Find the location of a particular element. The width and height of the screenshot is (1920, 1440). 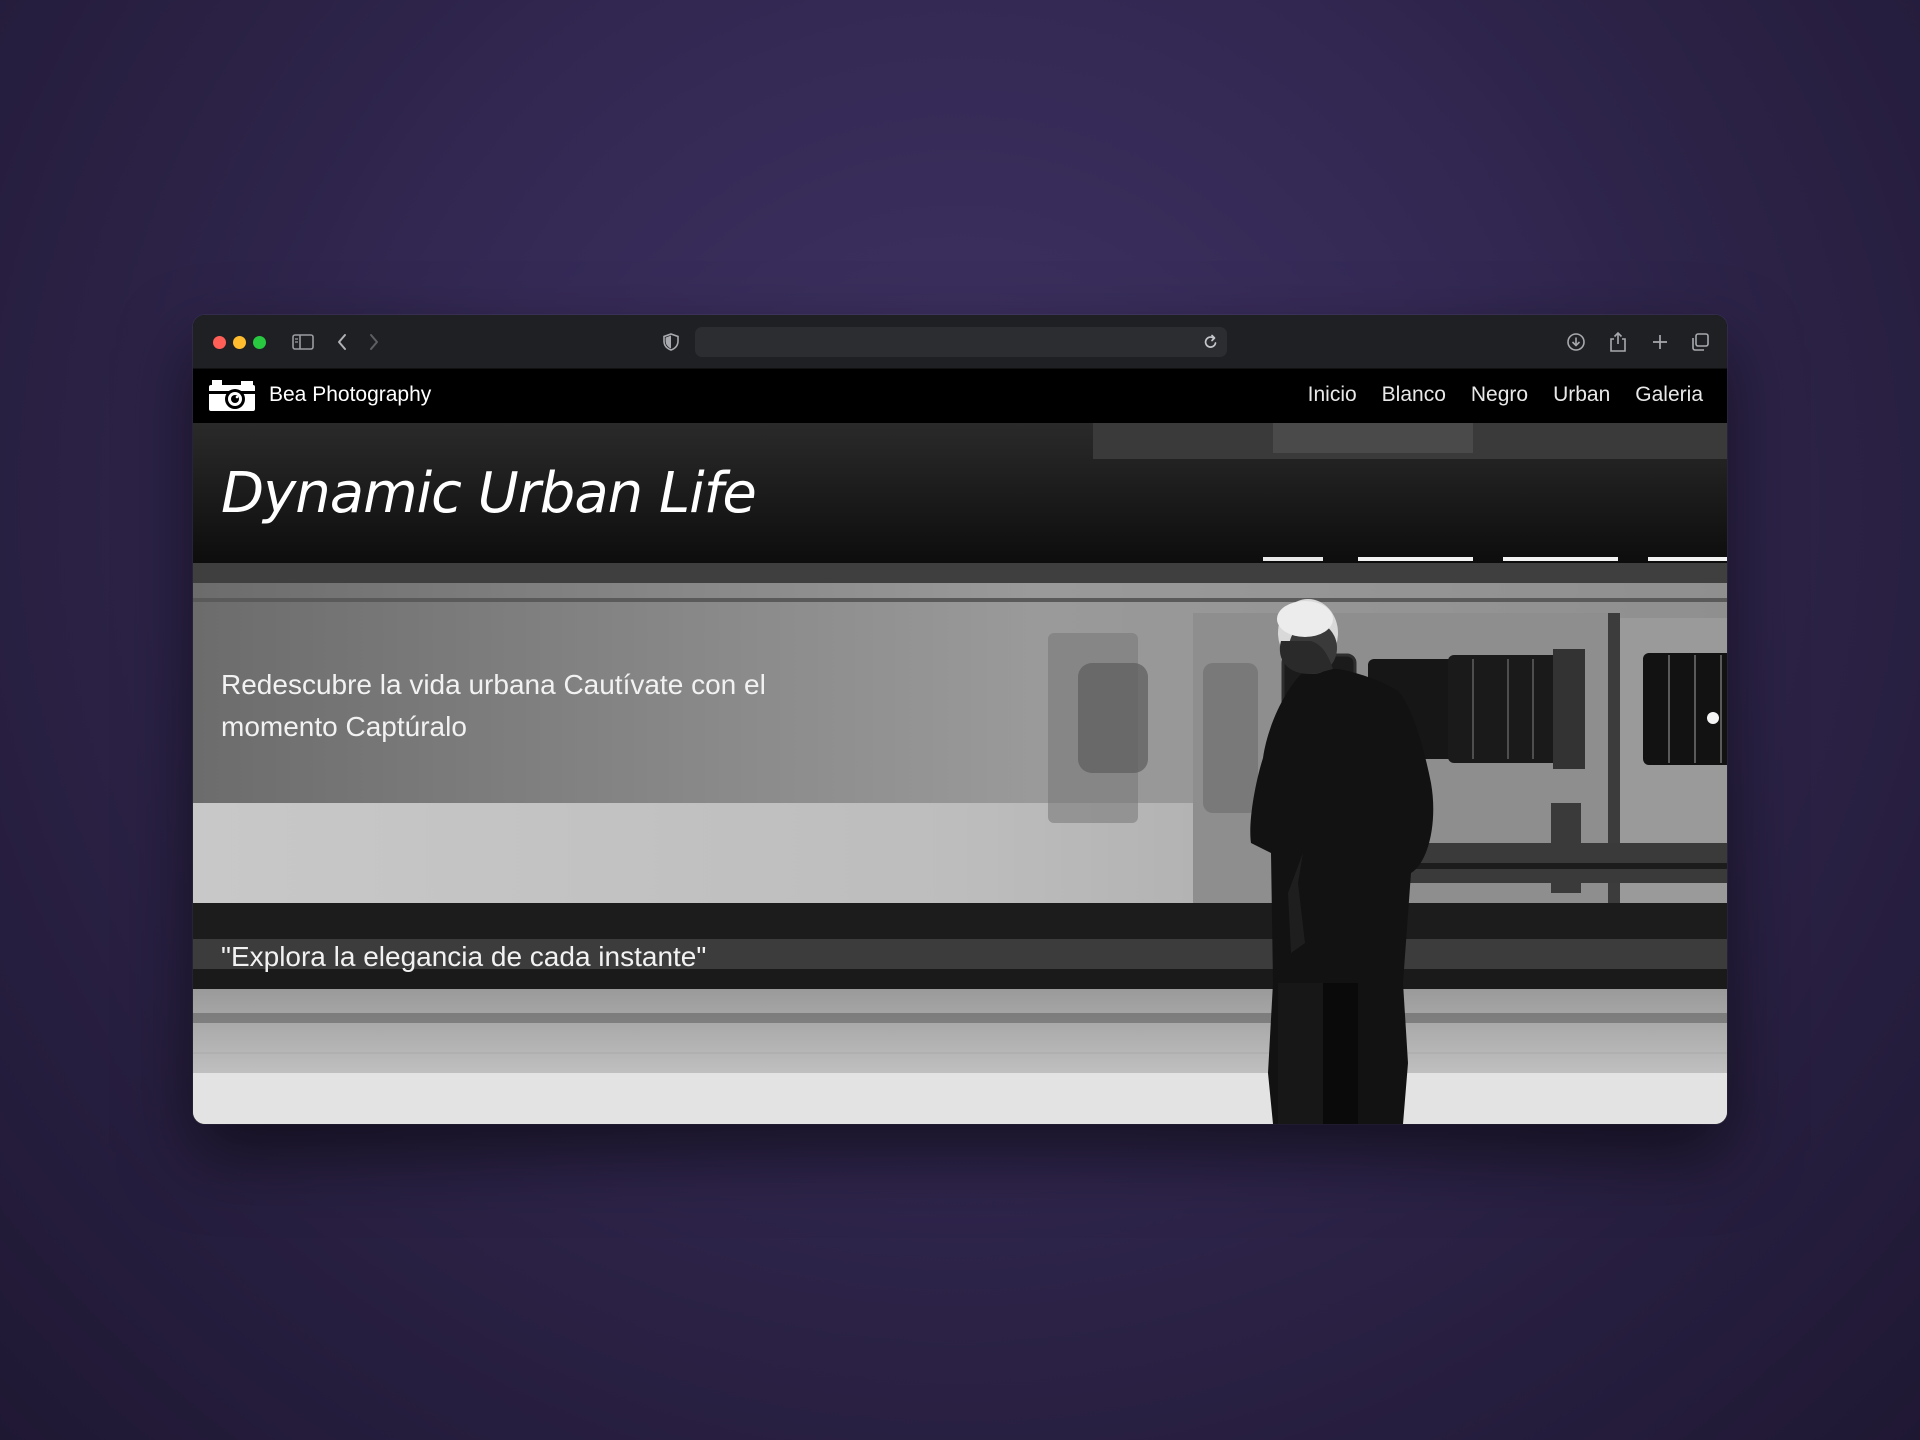

forward-icon is located at coordinates (374, 342).